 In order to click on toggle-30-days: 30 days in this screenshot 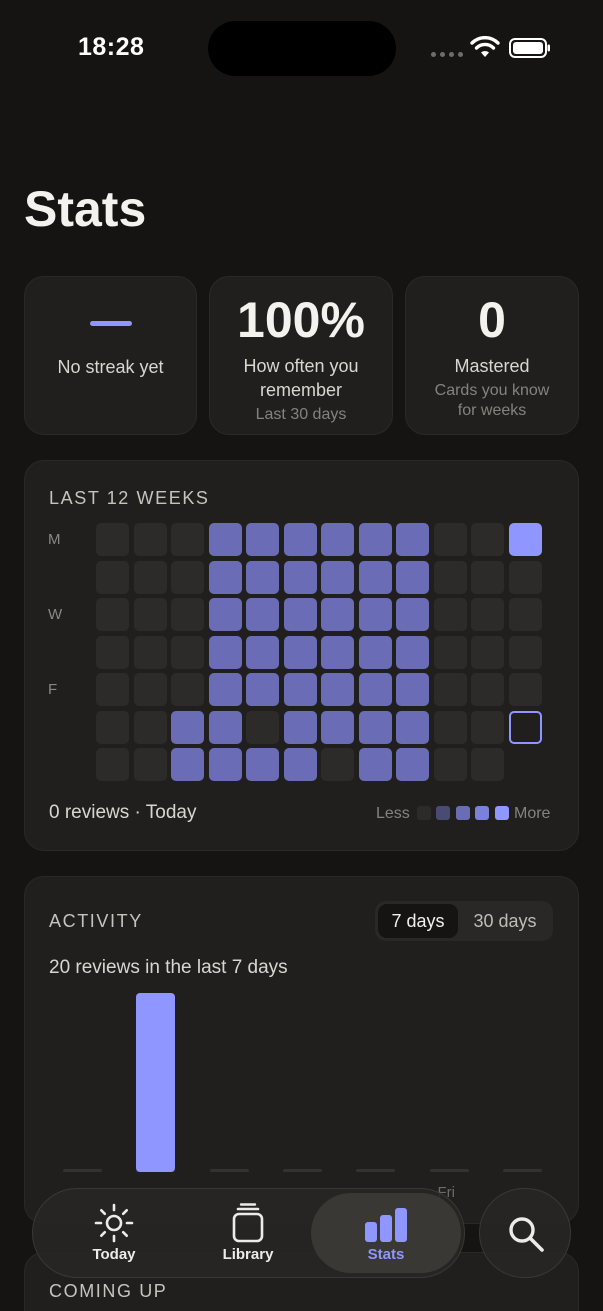, I will do `click(505, 921)`.